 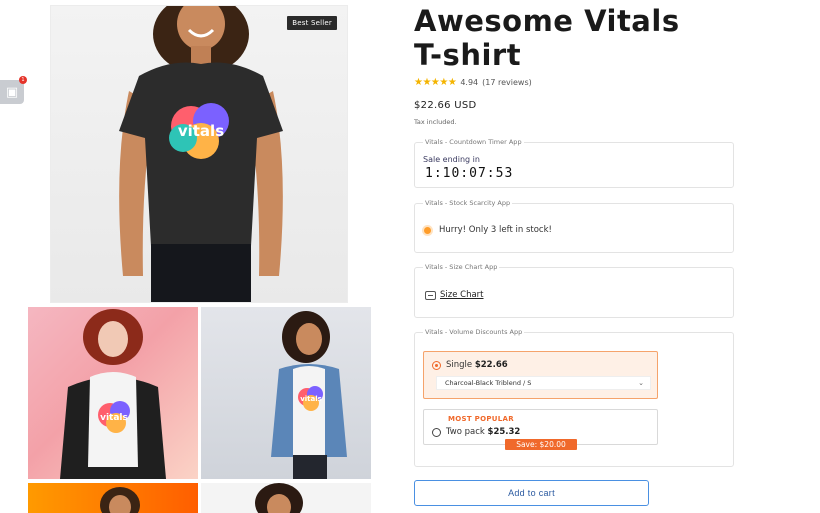 What do you see at coordinates (488, 383) in the screenshot?
I see `variant-select-value: Charcoal-Black Triblend / S` at bounding box center [488, 383].